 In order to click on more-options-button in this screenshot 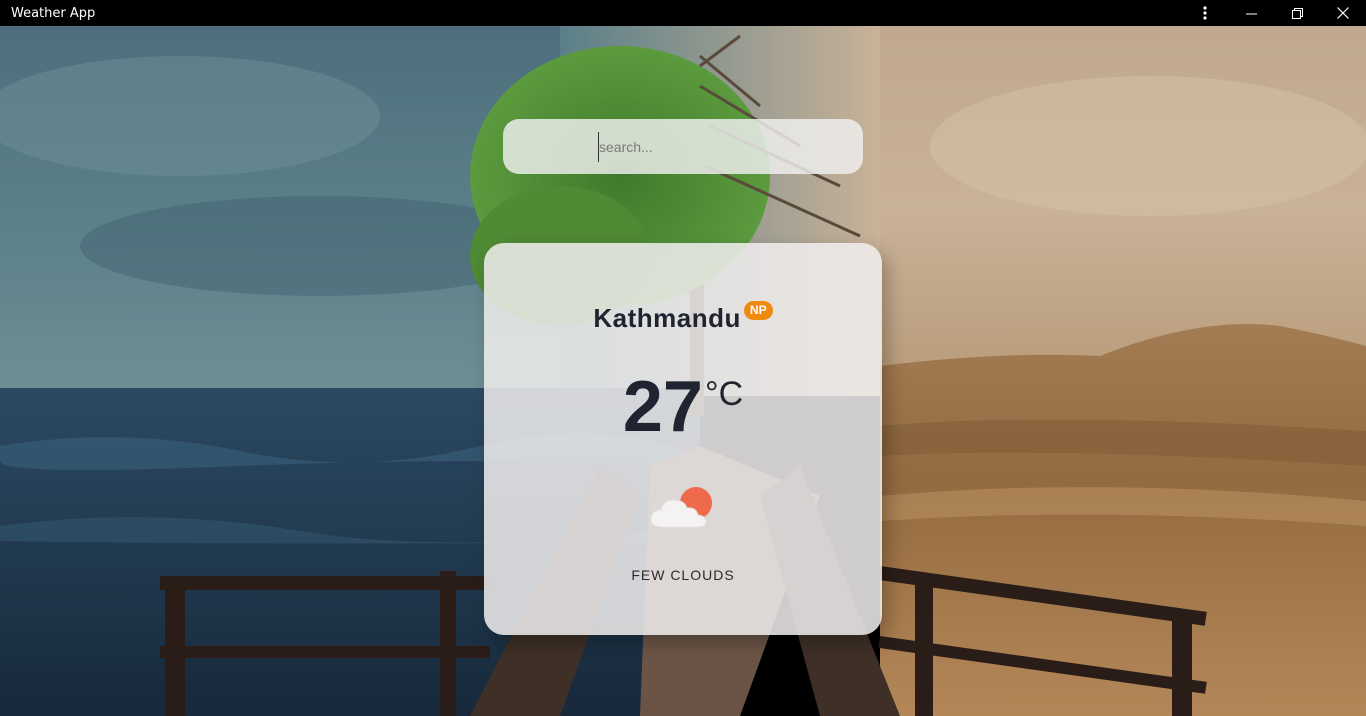, I will do `click(1205, 13)`.